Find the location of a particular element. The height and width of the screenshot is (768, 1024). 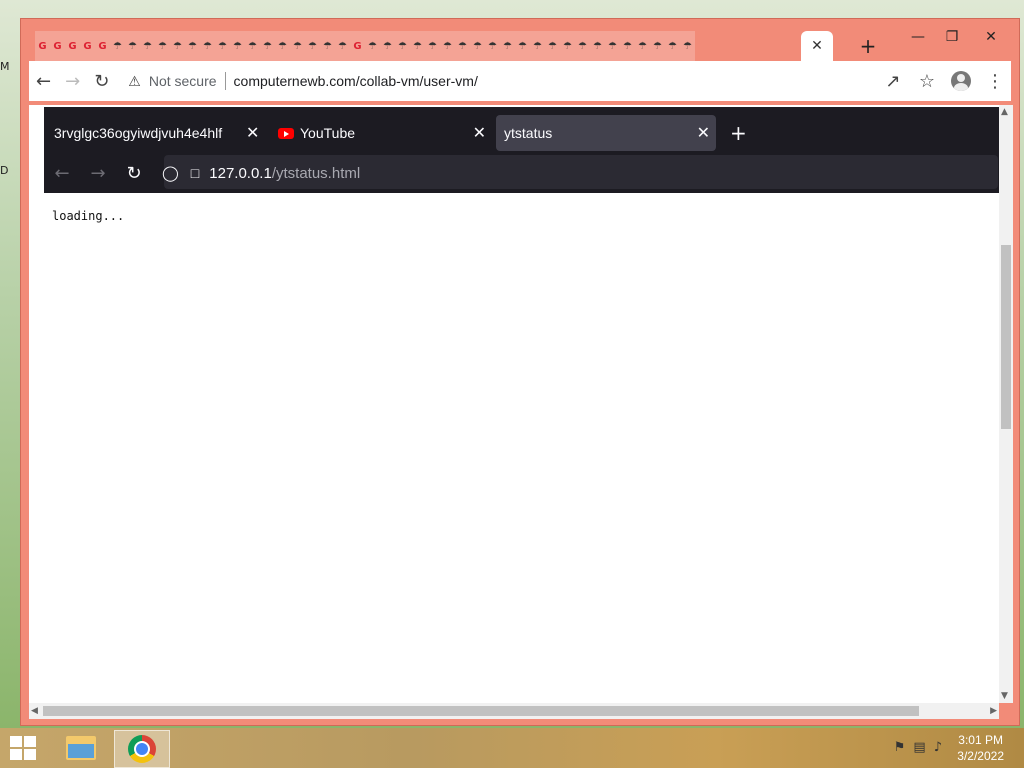

scroll-left-icon: ◀ is located at coordinates (34, 711).